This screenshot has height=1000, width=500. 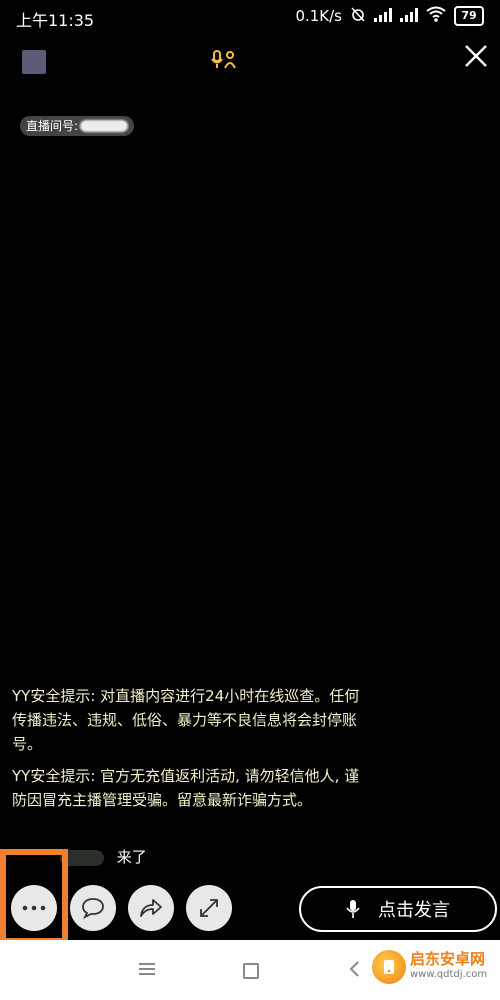 I want to click on expand-icon, so click(x=209, y=908).